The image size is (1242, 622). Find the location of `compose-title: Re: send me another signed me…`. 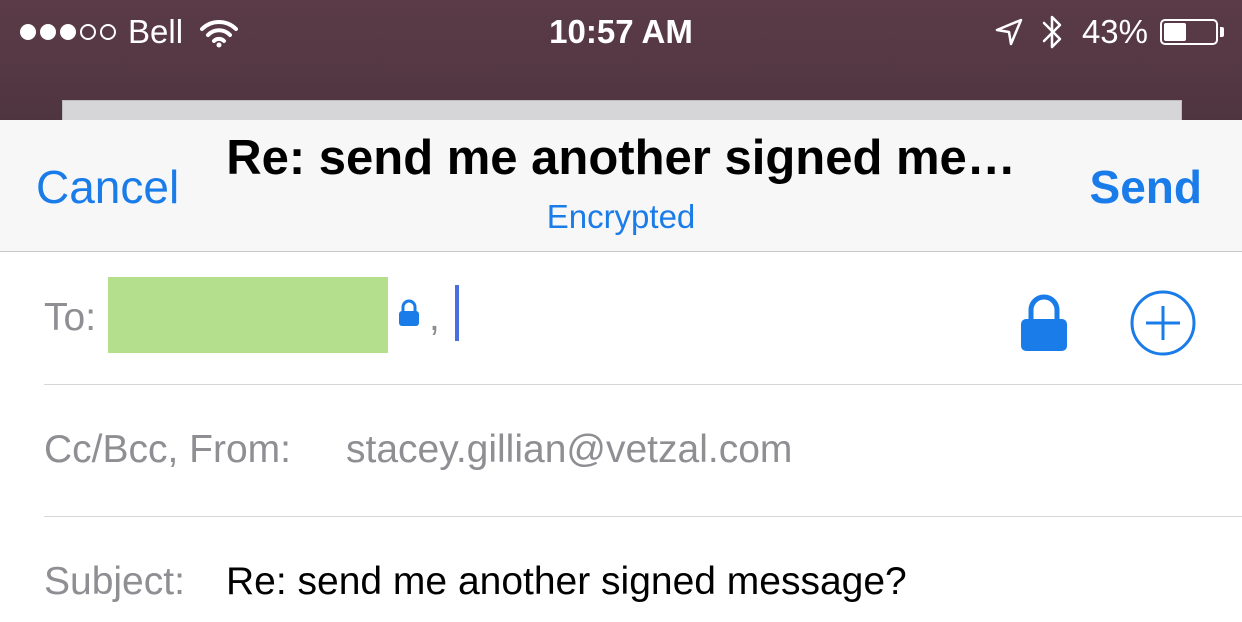

compose-title: Re: send me another signed me… is located at coordinates (621, 158).